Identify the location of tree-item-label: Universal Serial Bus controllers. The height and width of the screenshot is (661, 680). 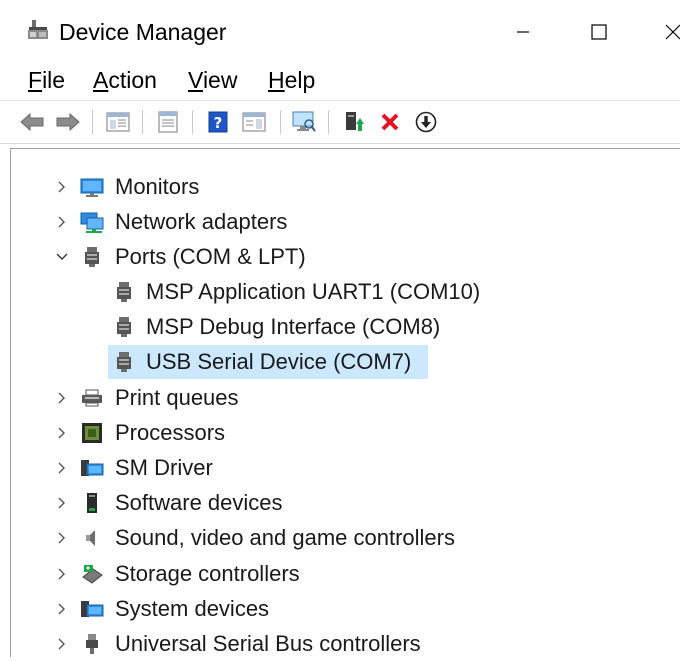
(268, 643).